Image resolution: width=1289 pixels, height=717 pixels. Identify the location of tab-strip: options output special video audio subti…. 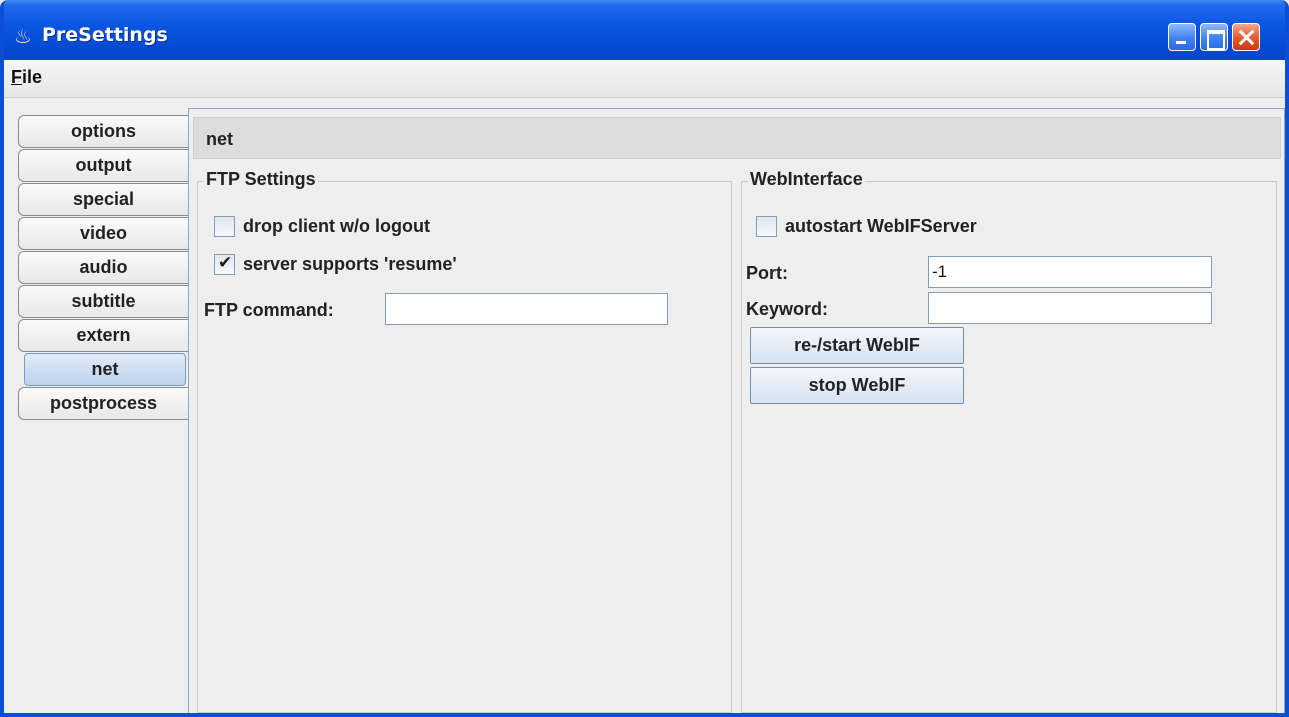
(103, 268).